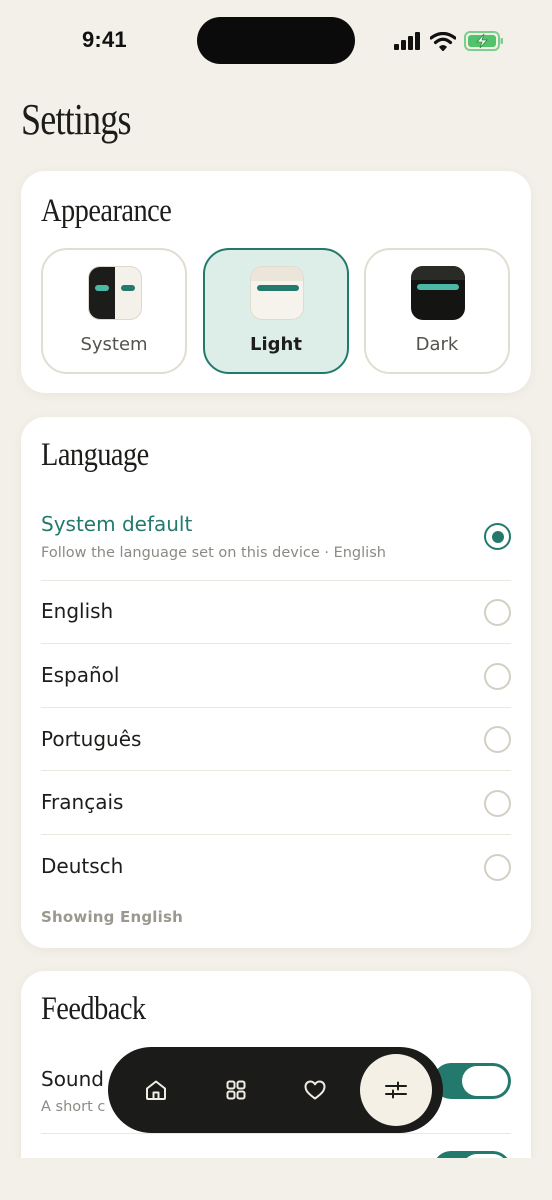  I want to click on tab-favorites, so click(315, 1090).